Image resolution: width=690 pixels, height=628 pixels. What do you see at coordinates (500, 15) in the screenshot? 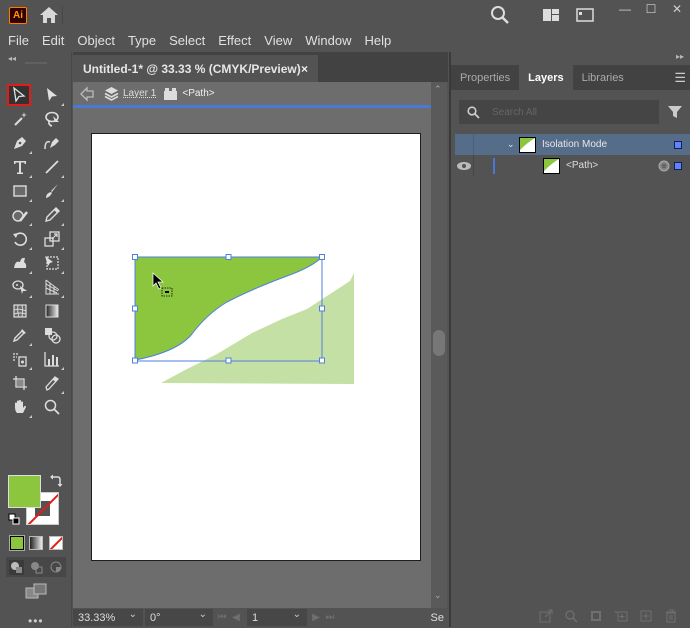
I see `search-icon` at bounding box center [500, 15].